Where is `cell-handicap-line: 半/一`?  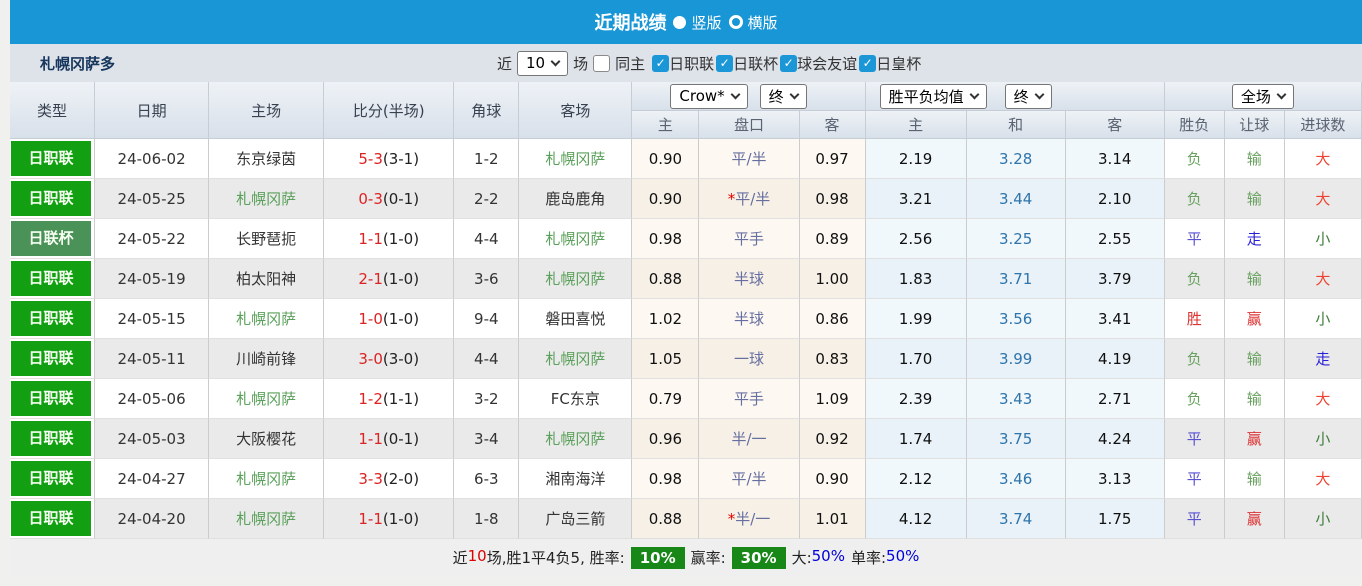
cell-handicap-line: 半/一 is located at coordinates (749, 439).